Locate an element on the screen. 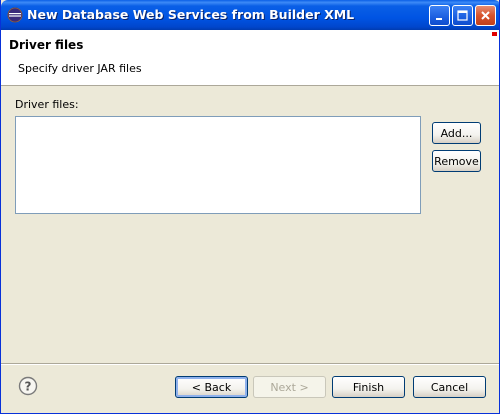 This screenshot has width=500, height=414. eclipse-icon is located at coordinates (15, 15).